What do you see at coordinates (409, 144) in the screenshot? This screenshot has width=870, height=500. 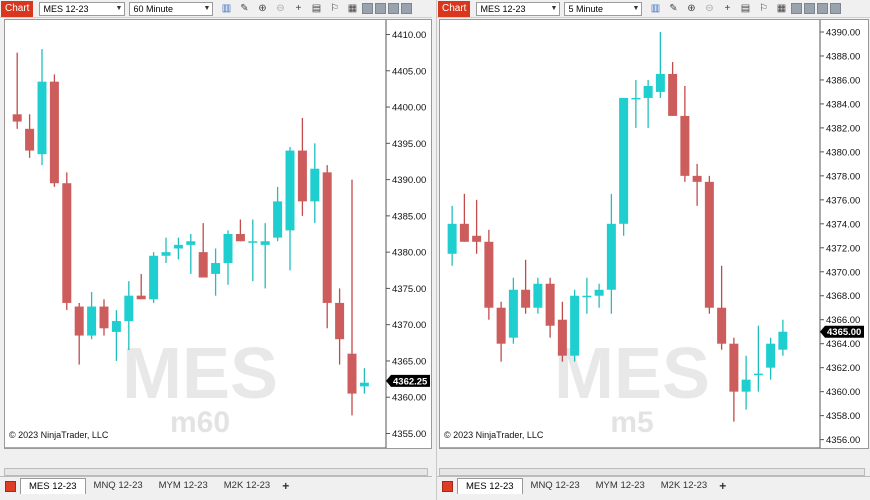 I see `y-tick-label: 4395.00` at bounding box center [409, 144].